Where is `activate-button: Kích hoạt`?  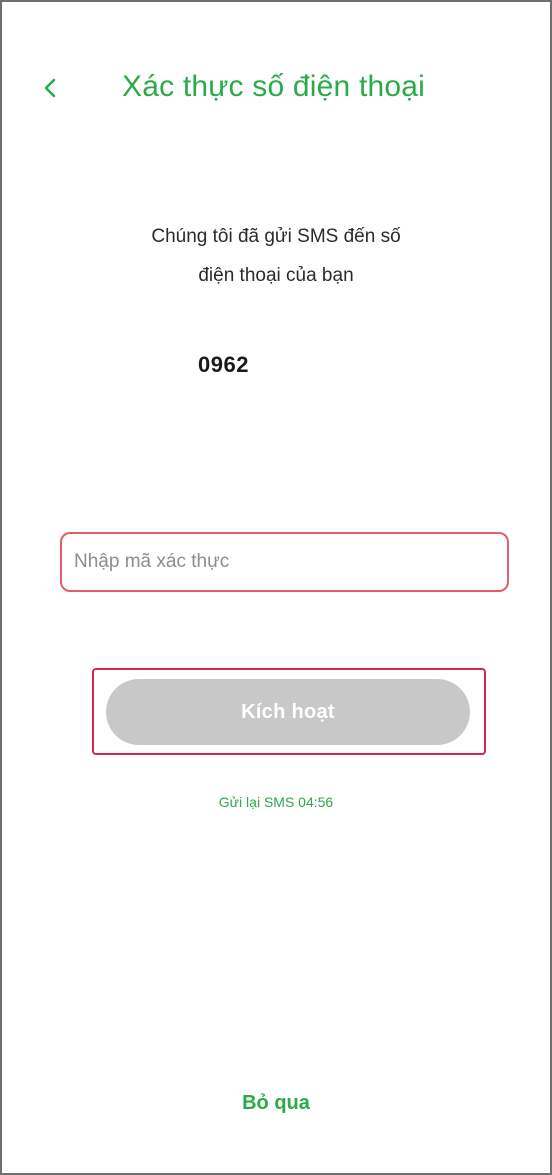 activate-button: Kích hoạt is located at coordinates (288, 712).